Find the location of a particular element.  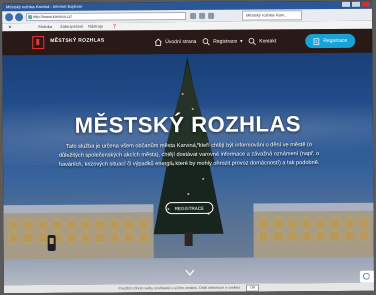

minimize-button is located at coordinates (346, 4).